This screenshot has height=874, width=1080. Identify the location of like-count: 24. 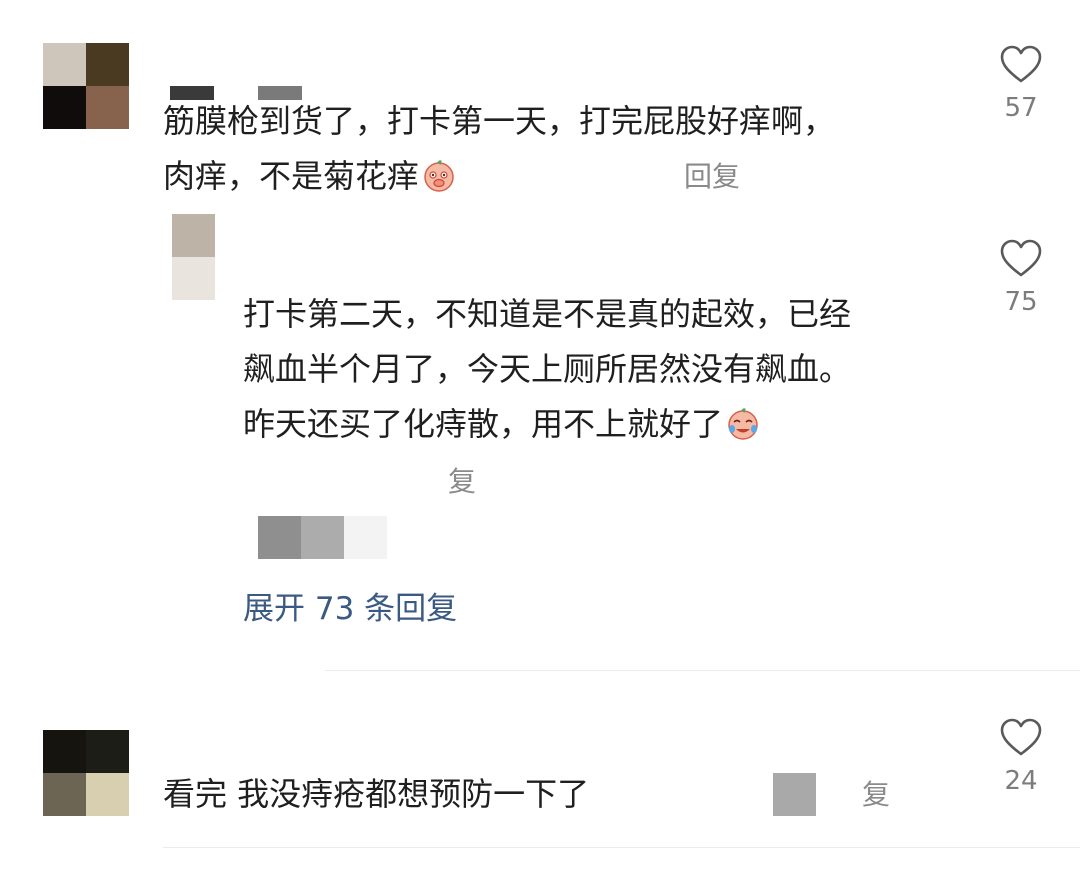
(1021, 781).